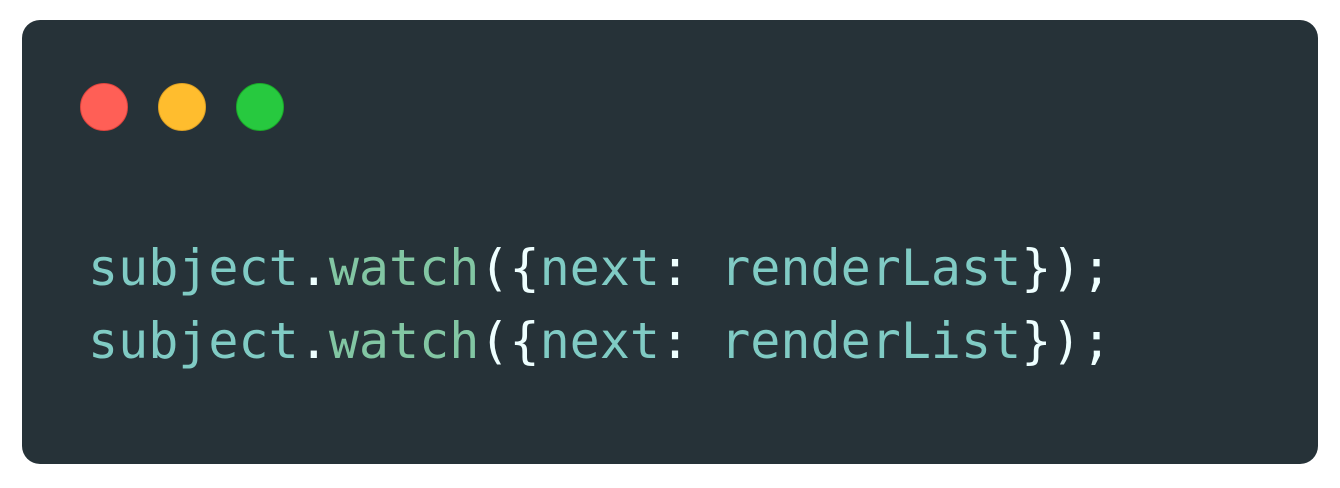 This screenshot has height=488, width=1340. What do you see at coordinates (871, 268) in the screenshot?
I see `code-value: renderLast` at bounding box center [871, 268].